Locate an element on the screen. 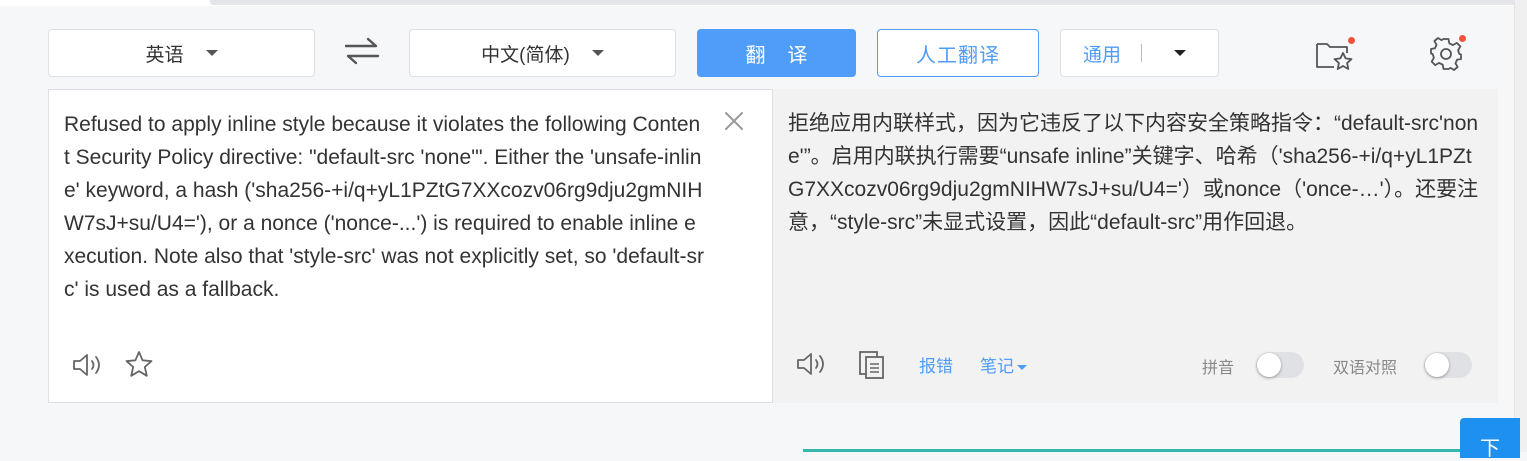 The width and height of the screenshot is (1527, 461). notes-dropdown: 笔记 is located at coordinates (1003, 364).